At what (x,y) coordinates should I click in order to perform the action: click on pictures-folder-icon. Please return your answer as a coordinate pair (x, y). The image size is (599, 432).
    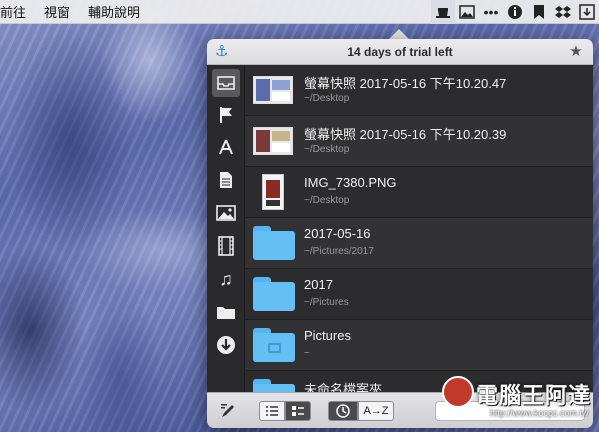
    Looking at the image, I should click on (274, 345).